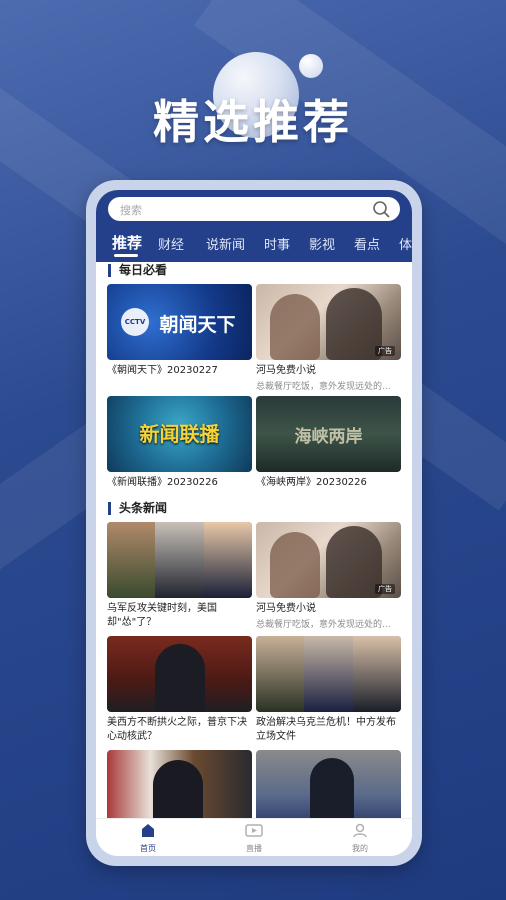 This screenshot has height=900, width=506. Describe the element at coordinates (254, 209) in the screenshot. I see `search-input: 搜索` at that location.